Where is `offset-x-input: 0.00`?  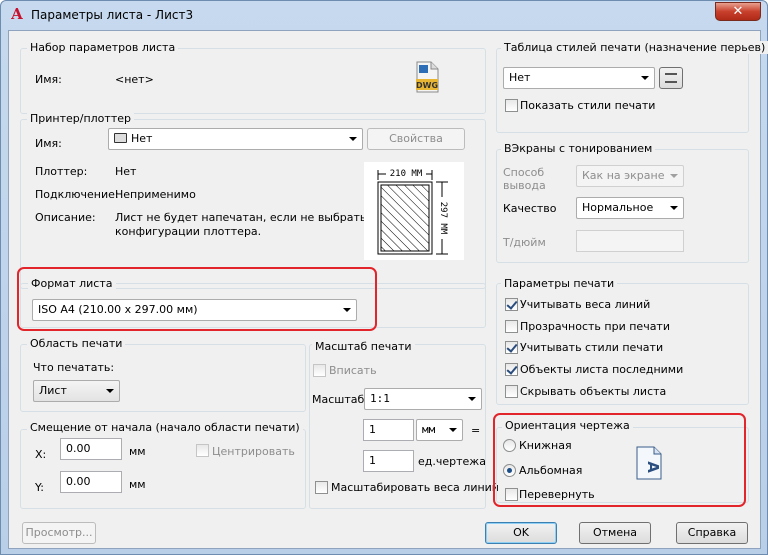 offset-x-input: 0.00 is located at coordinates (91, 449).